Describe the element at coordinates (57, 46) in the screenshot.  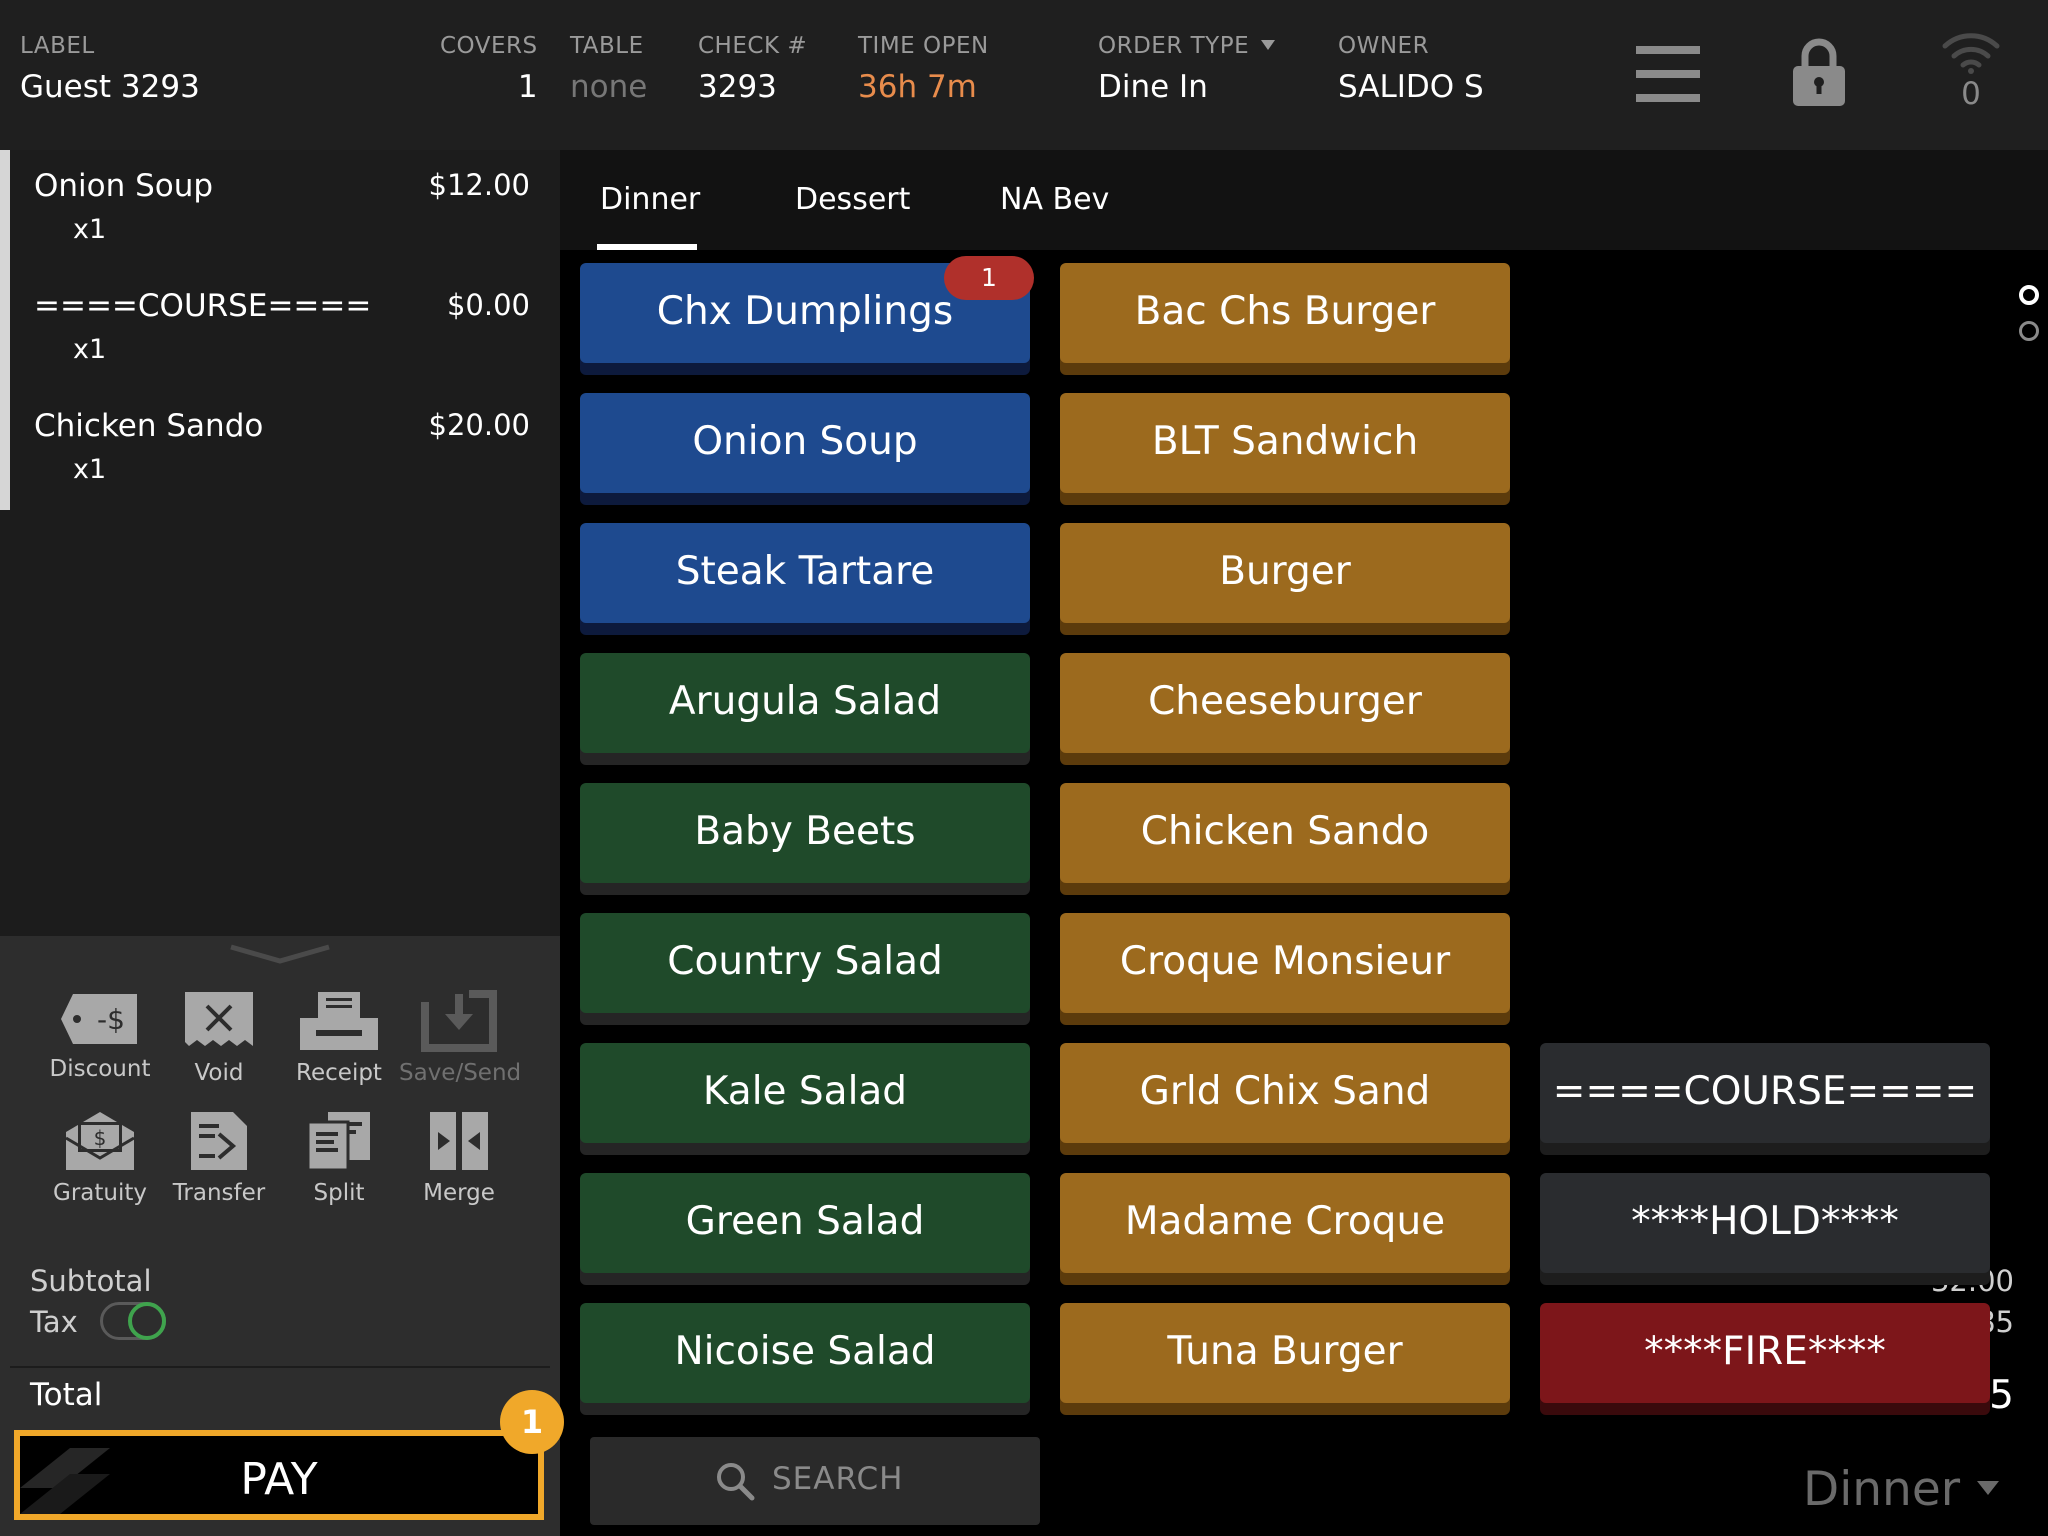
I see `label-title: LABEL` at that location.